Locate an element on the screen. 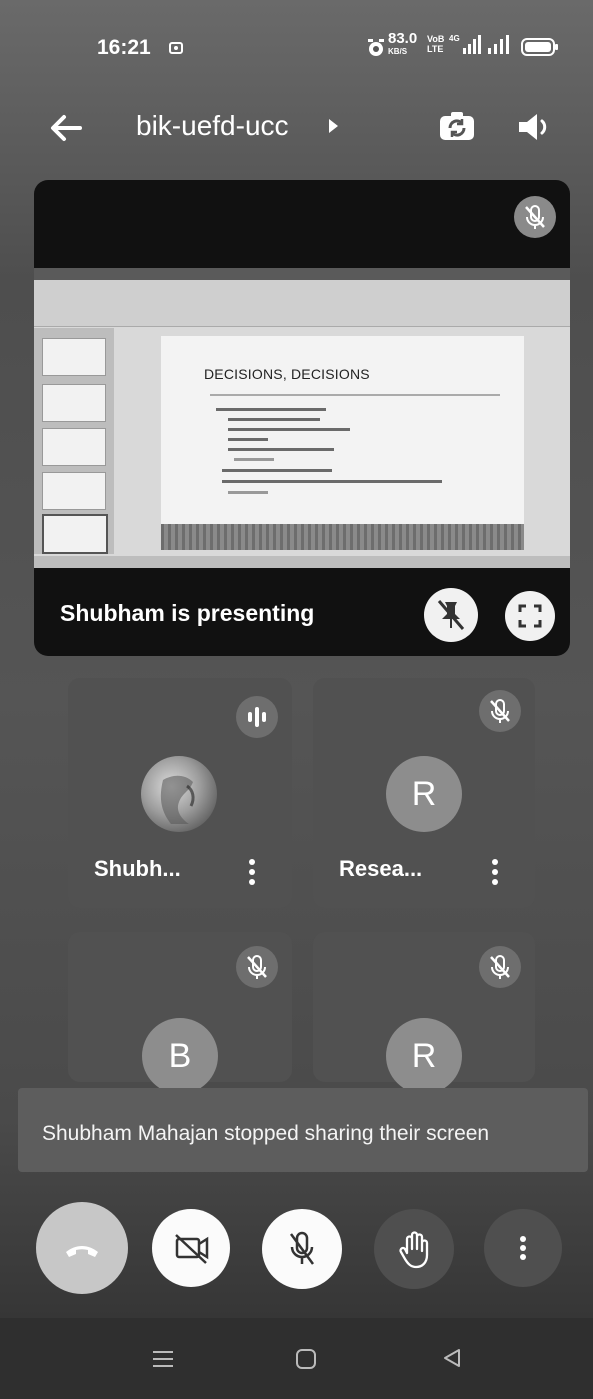 The width and height of the screenshot is (593, 1399). end-call-icon is located at coordinates (82, 1251).